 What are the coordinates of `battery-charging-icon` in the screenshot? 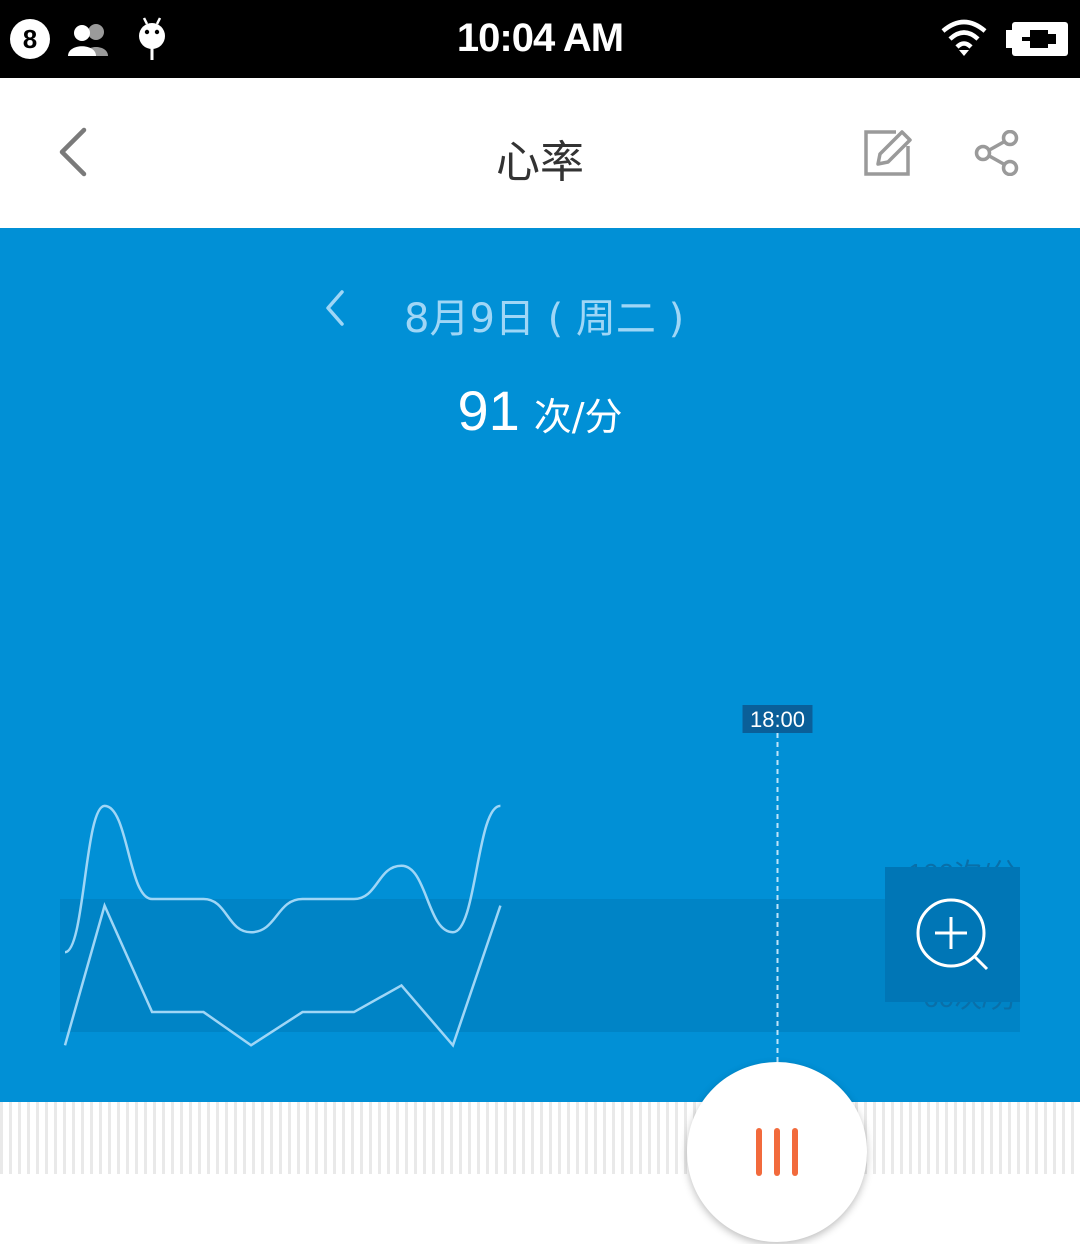 It's located at (1037, 41).